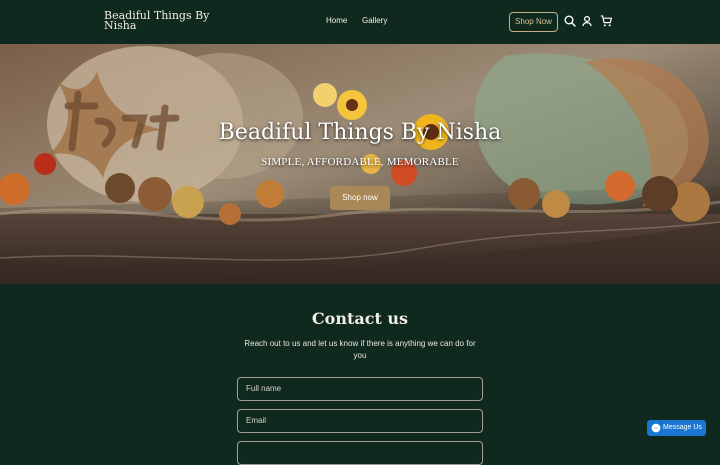 The height and width of the screenshot is (465, 720). I want to click on search-icon, so click(570, 21).